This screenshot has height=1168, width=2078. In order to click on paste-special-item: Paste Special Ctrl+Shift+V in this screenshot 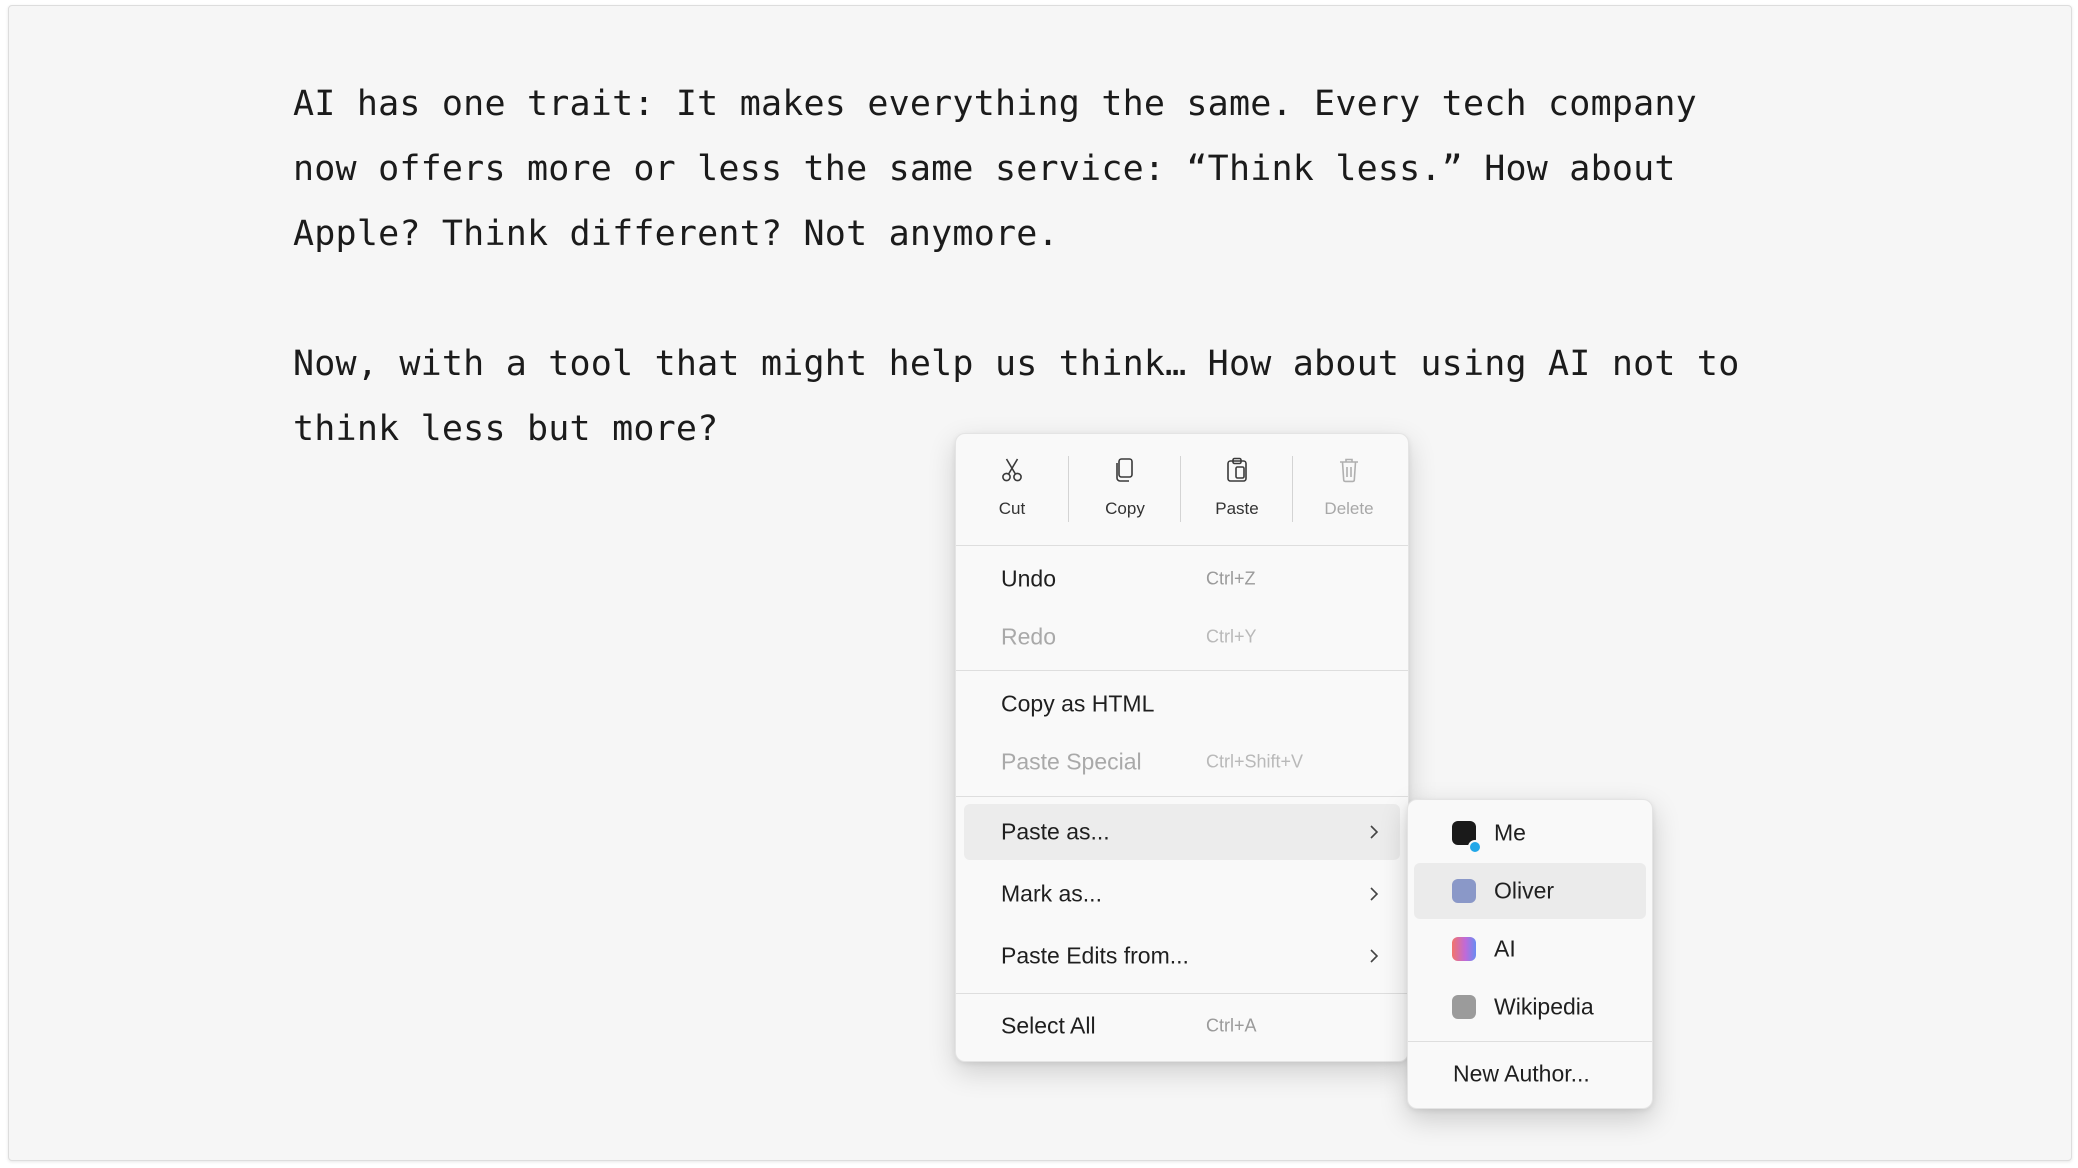, I will do `click(1182, 762)`.